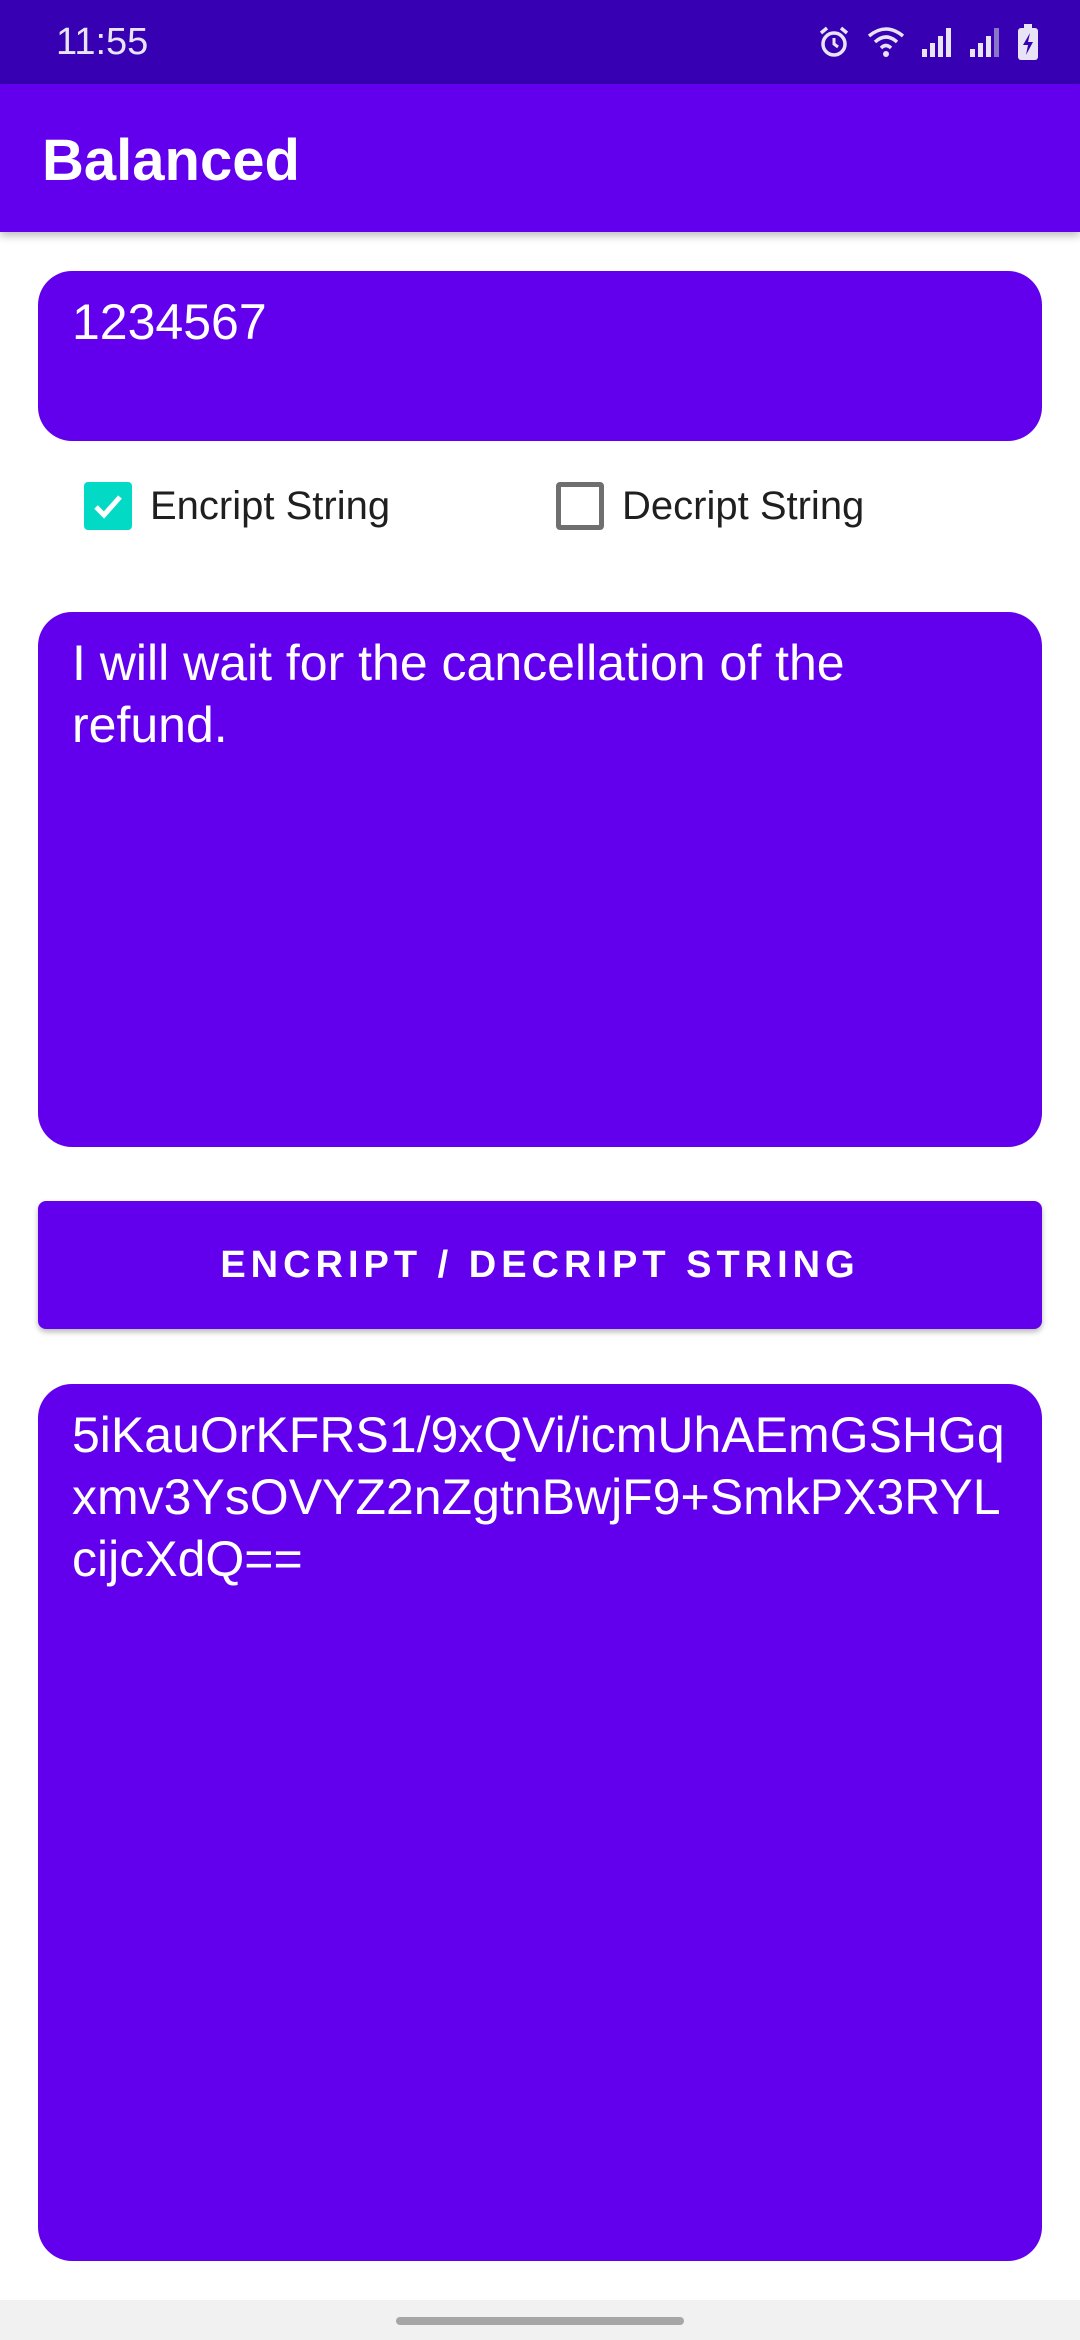 Image resolution: width=1080 pixels, height=2340 pixels. Describe the element at coordinates (886, 42) in the screenshot. I see `wifi-icon` at that location.